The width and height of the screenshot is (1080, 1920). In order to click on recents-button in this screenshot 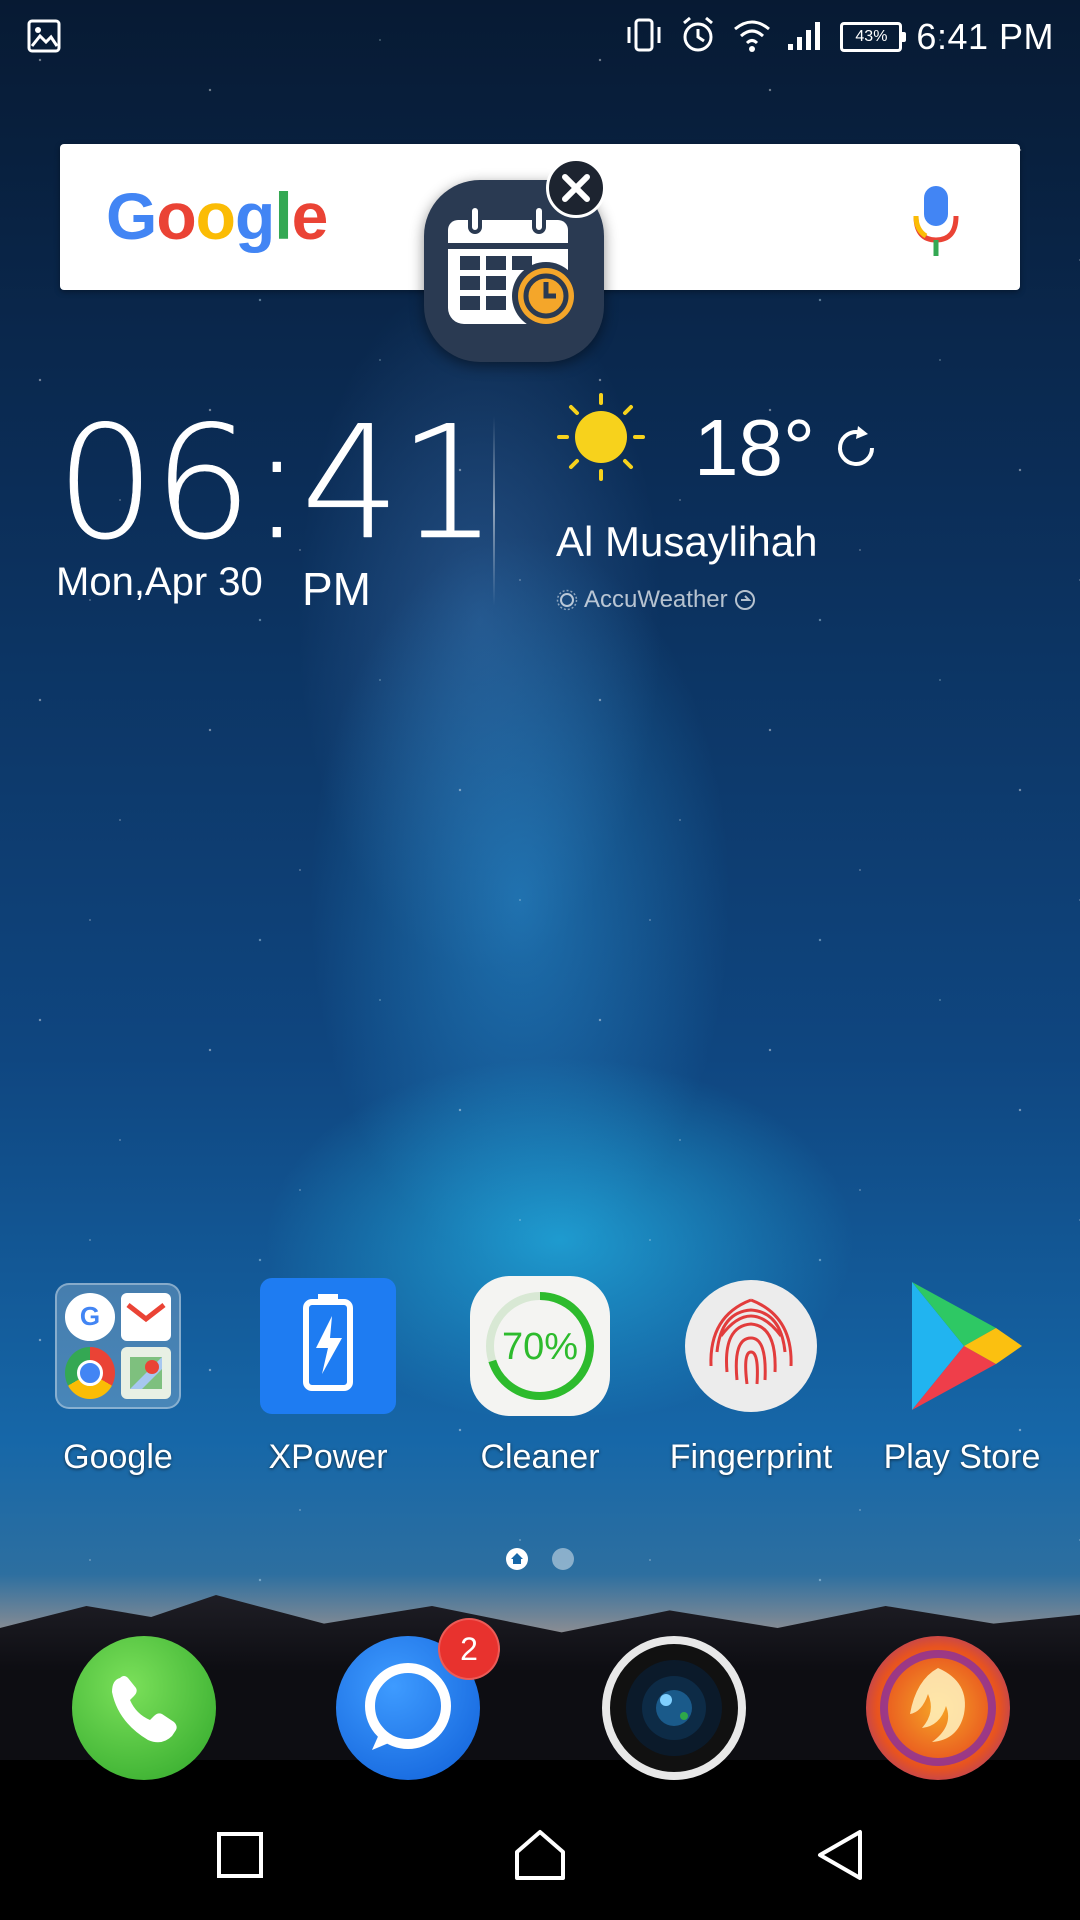, I will do `click(240, 1855)`.